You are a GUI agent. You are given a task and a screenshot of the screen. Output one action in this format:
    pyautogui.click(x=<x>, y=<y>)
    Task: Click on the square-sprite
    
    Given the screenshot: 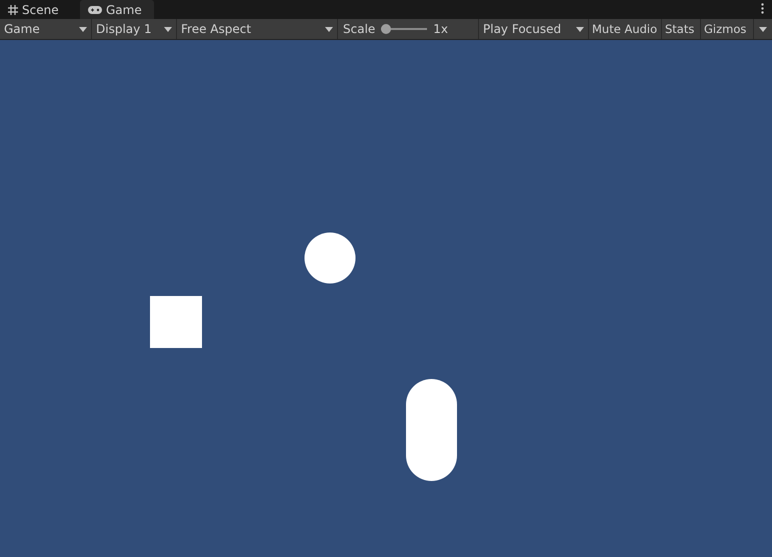 What is the action you would take?
    pyautogui.click(x=176, y=322)
    